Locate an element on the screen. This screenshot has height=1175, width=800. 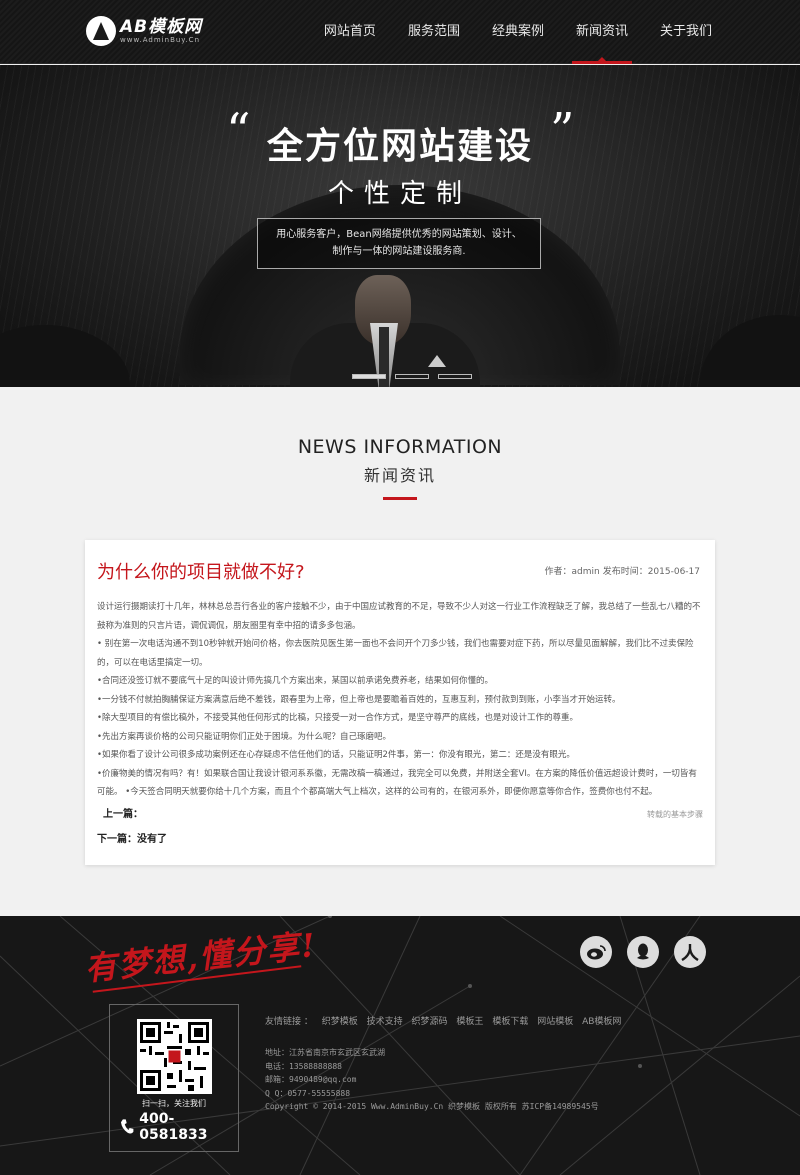
hotline: 400-0581833 is located at coordinates (179, 1127).